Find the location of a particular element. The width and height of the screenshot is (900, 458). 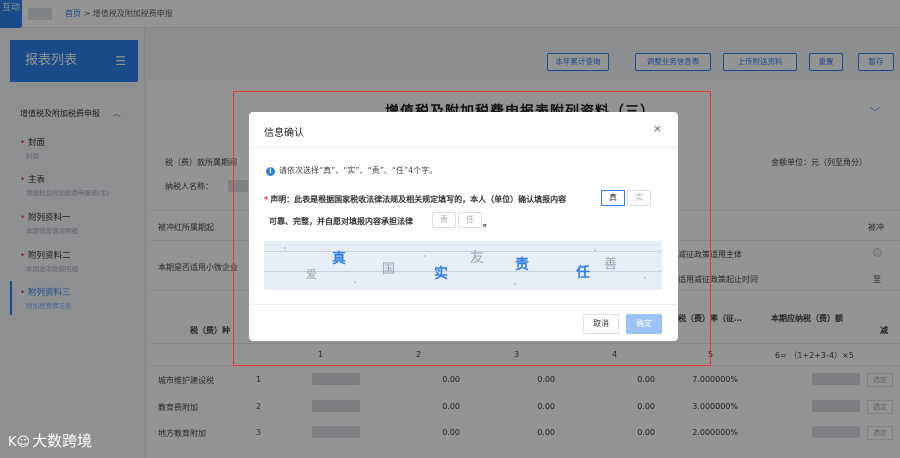

captcha-char: 实 is located at coordinates (441, 273).